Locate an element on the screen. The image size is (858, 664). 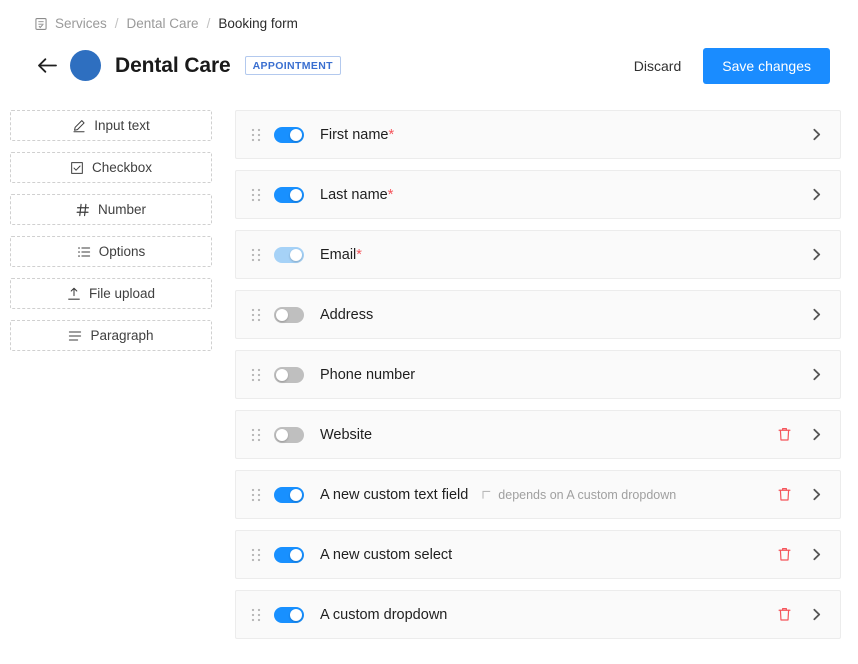
field-row-first-name: First name* is located at coordinates (538, 134).